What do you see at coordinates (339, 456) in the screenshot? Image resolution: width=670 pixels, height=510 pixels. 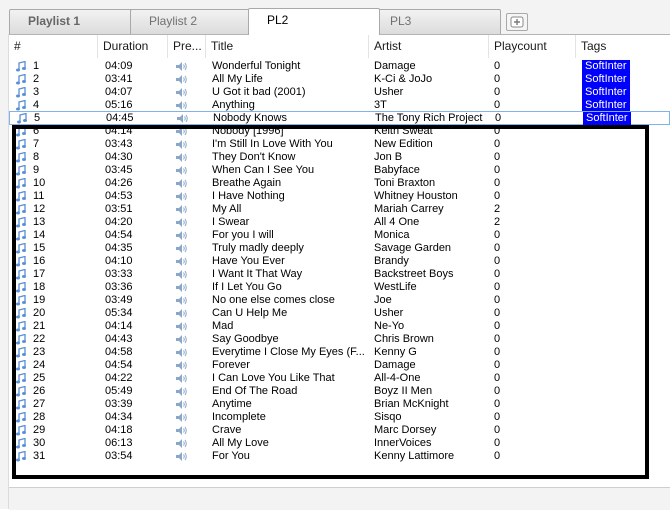 I see `track-row: 31 03:54 For You Kenny Lattimore 0` at bounding box center [339, 456].